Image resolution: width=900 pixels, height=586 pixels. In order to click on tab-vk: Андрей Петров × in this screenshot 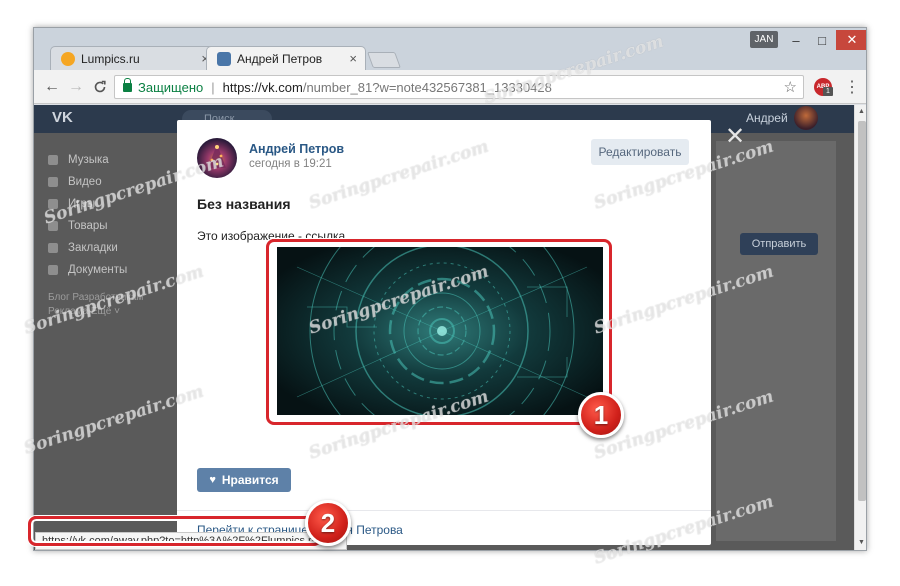, I will do `click(286, 58)`.